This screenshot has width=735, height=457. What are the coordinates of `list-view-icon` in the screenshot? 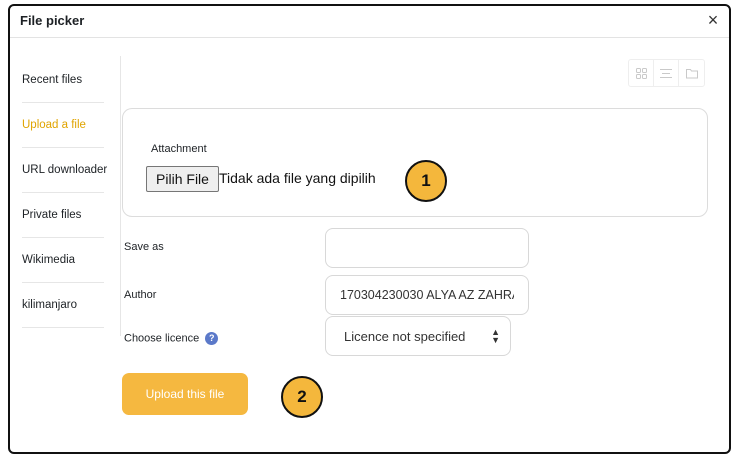 It's located at (666, 73).